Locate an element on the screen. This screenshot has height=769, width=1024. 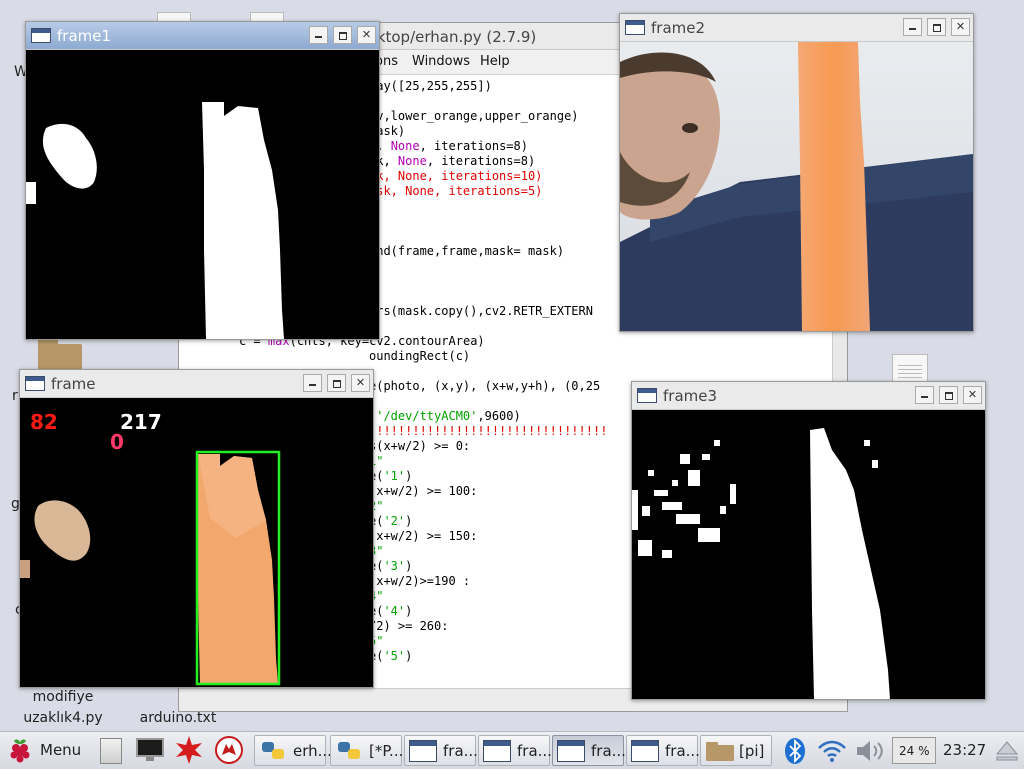
code-token: ask, None, iterations=5) is located at coordinates (456, 191).